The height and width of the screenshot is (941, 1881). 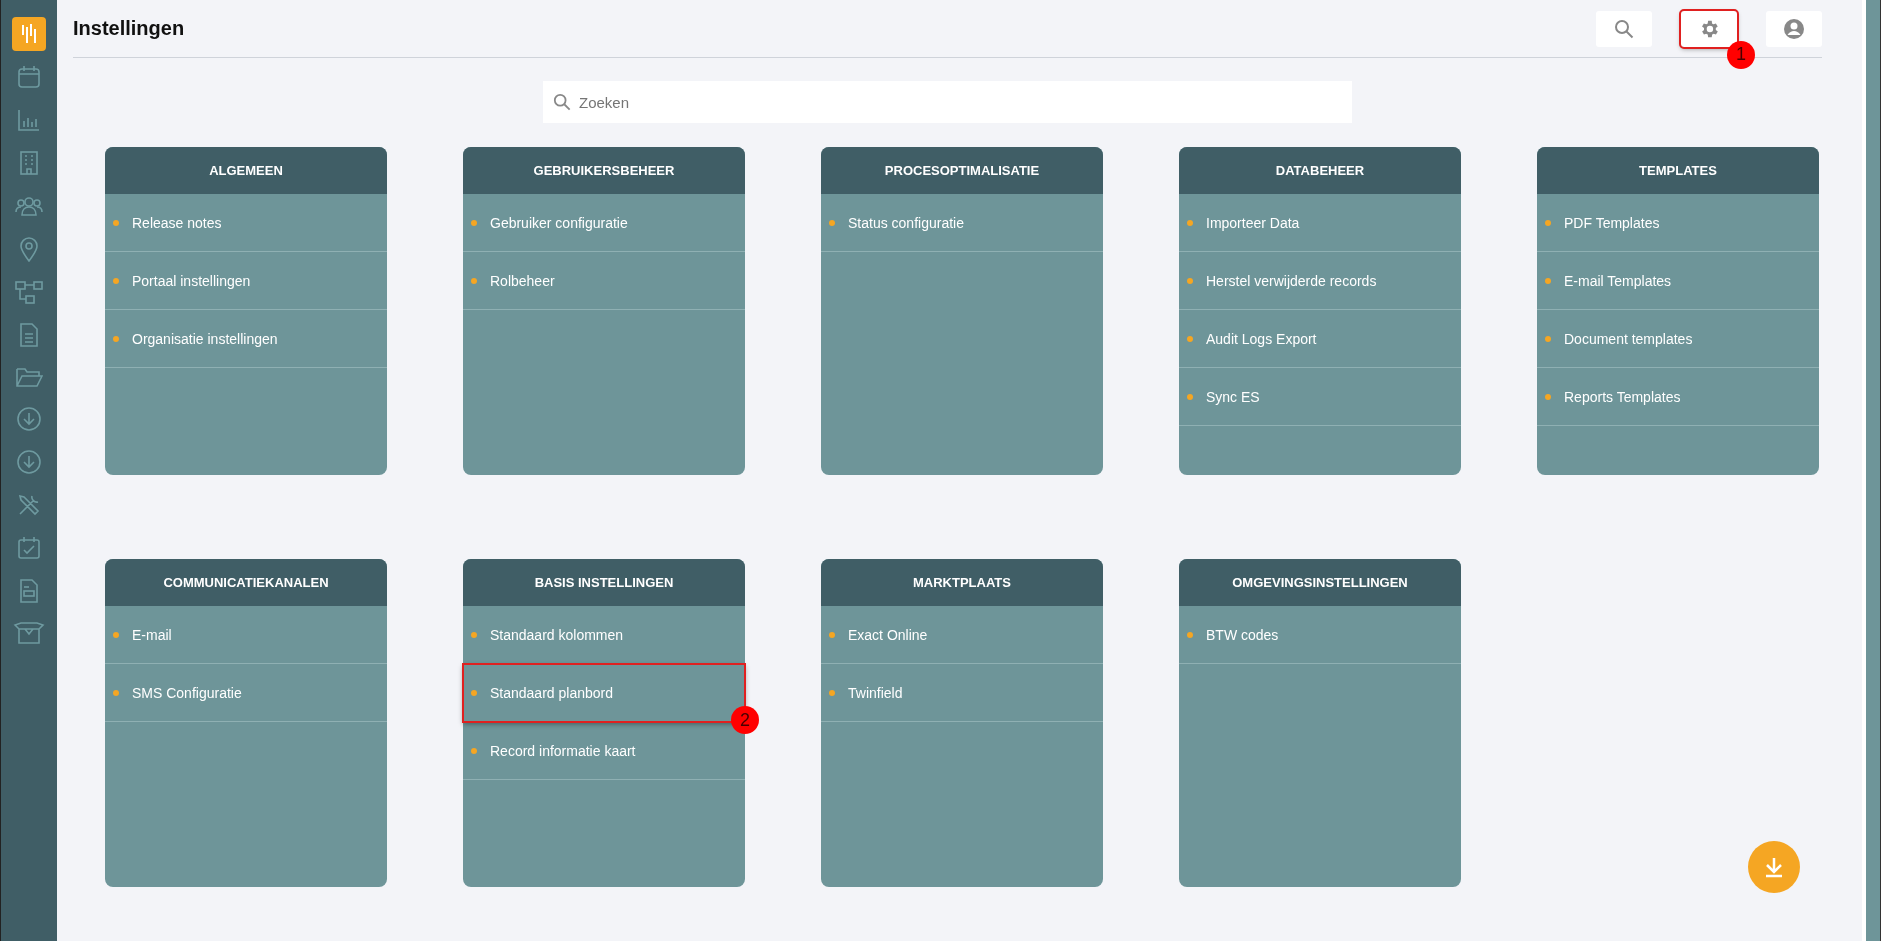 What do you see at coordinates (962, 170) in the screenshot?
I see `card-title: PROCESOPTIMALISATIE` at bounding box center [962, 170].